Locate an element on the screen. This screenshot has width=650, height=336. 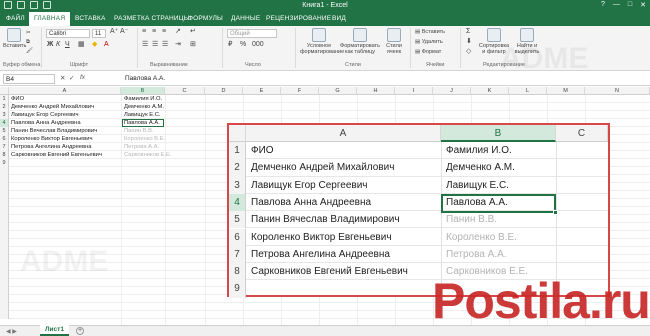
zoom-column-header-b: B is located at coordinates (498, 133).